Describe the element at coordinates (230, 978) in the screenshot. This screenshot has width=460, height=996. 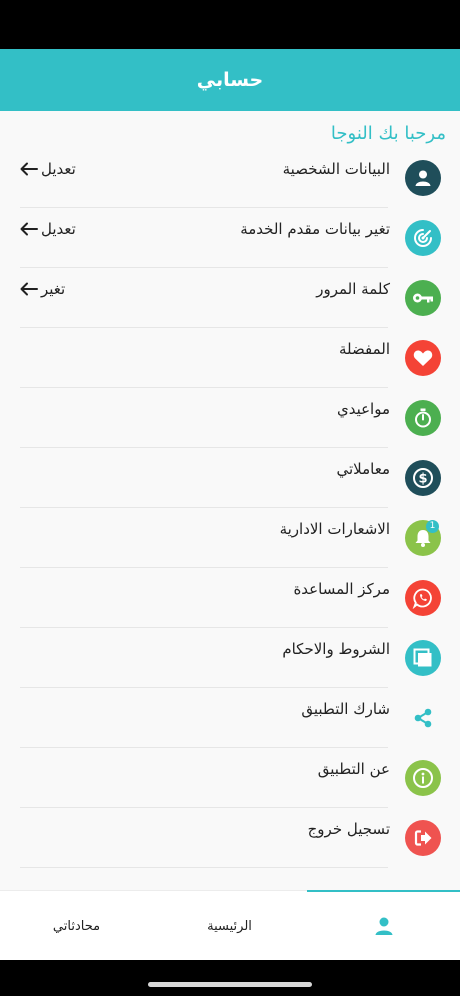
I see `system-home-area` at that location.